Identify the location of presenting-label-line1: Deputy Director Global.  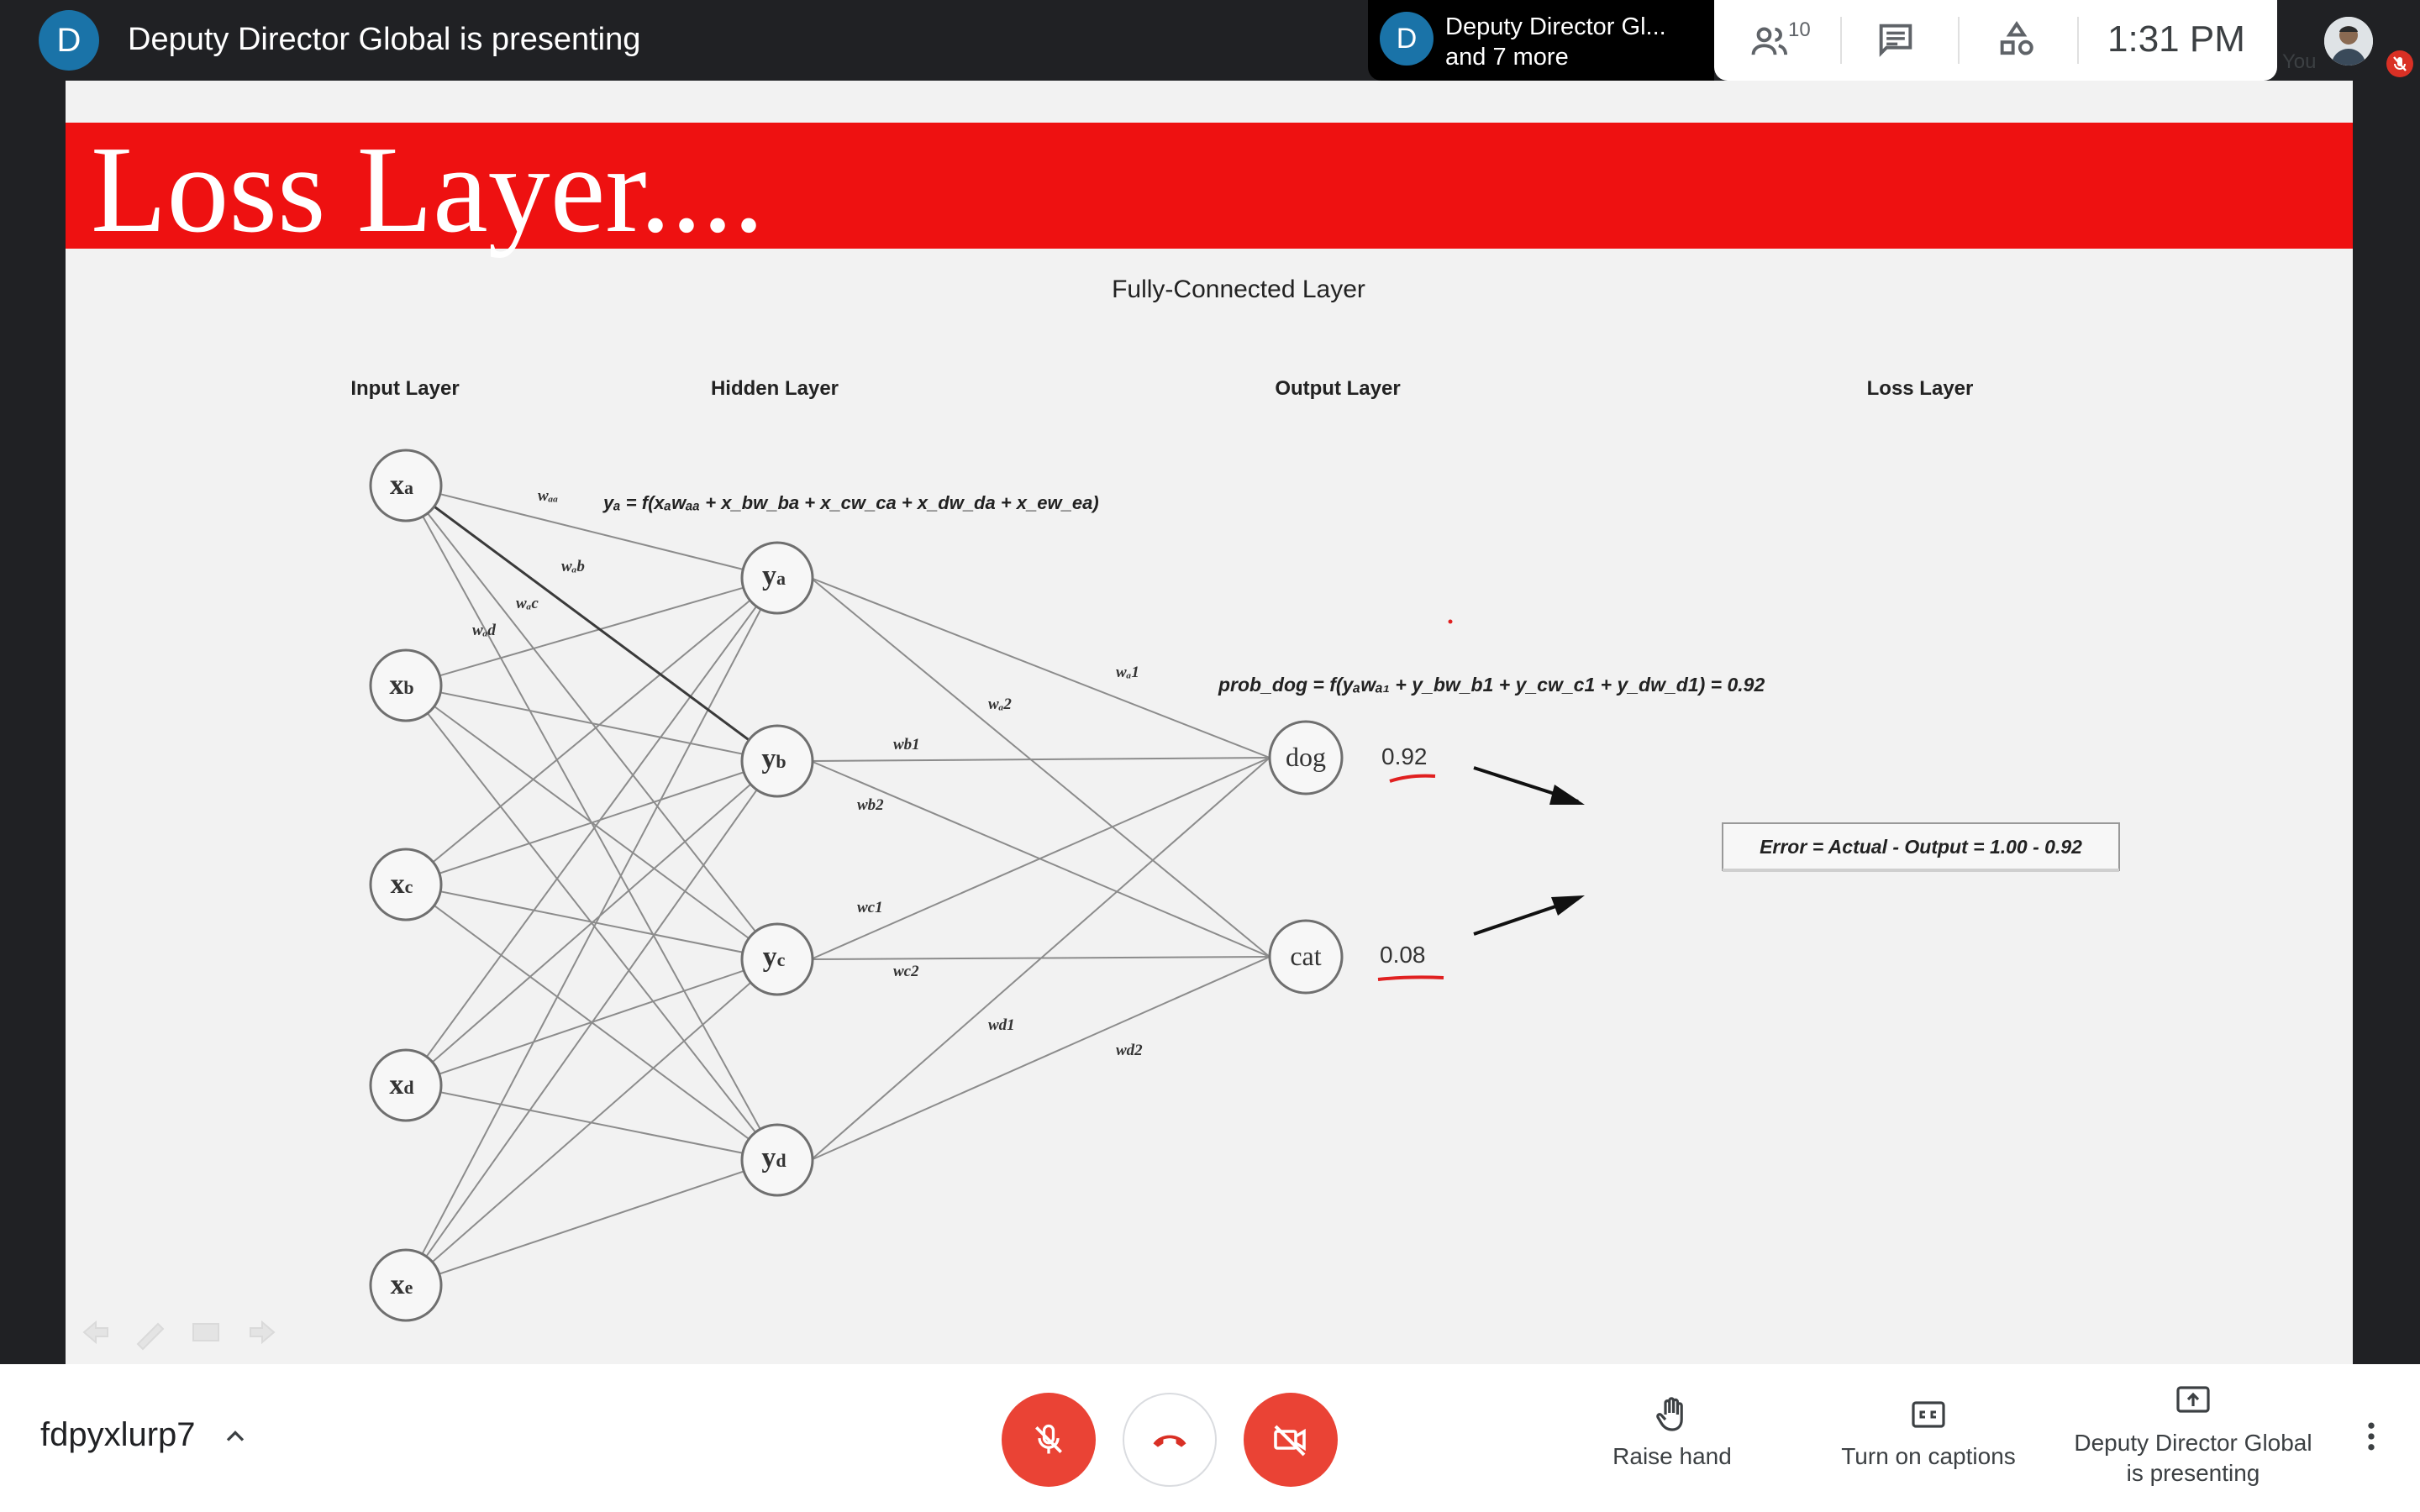
(2193, 1443).